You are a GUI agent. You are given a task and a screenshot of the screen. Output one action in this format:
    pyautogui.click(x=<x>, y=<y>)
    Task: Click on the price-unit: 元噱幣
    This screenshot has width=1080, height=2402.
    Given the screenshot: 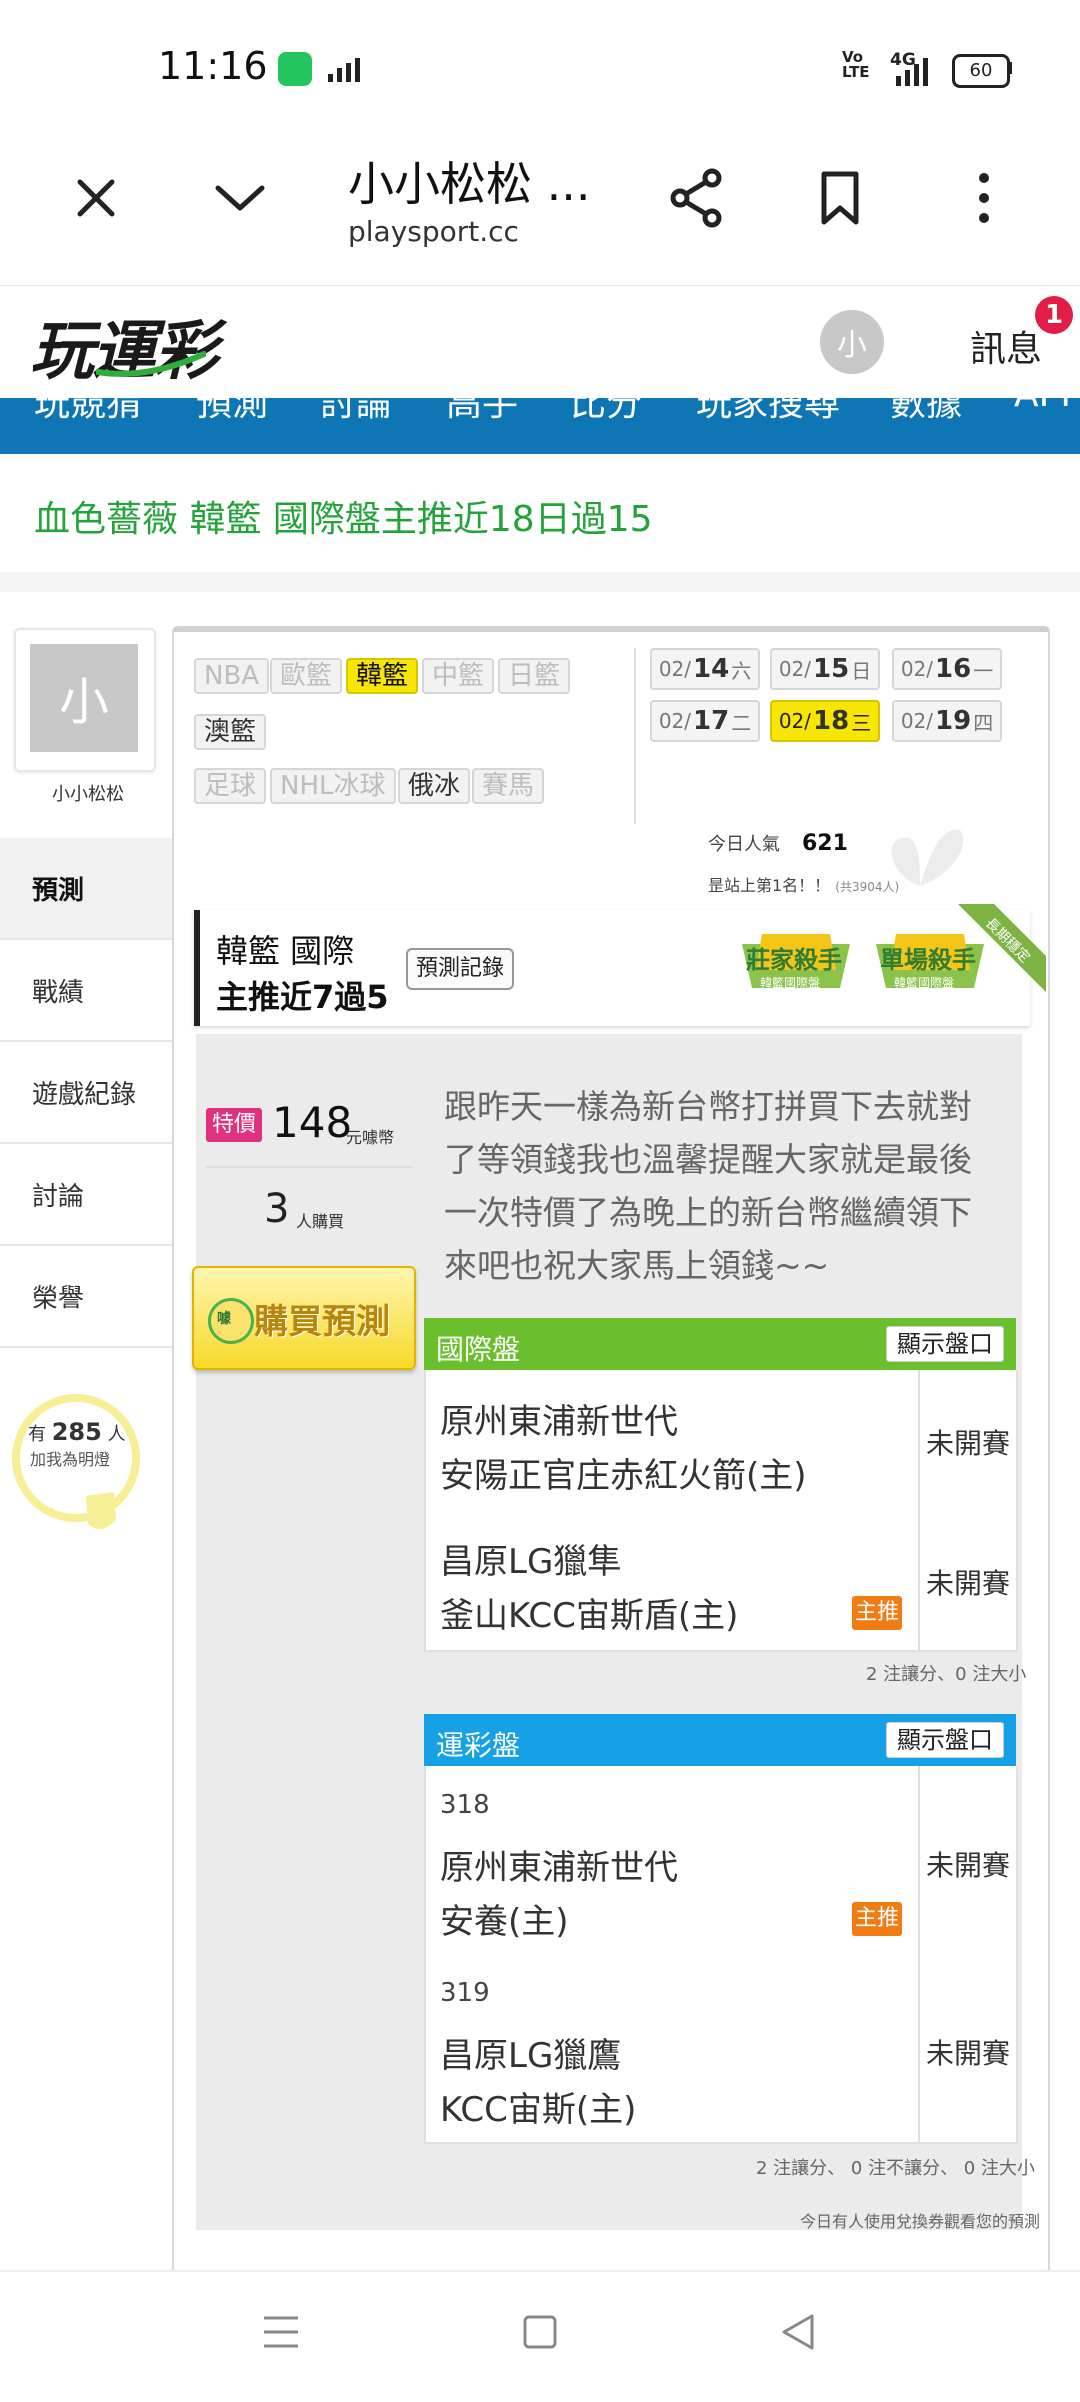 What is the action you would take?
    pyautogui.click(x=370, y=1137)
    